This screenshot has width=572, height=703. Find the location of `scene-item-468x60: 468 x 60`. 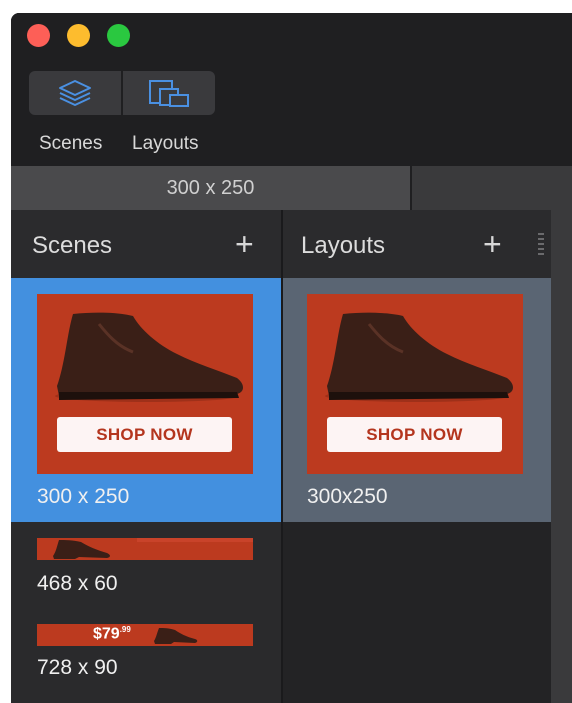

scene-item-468x60: 468 x 60 is located at coordinates (146, 566).